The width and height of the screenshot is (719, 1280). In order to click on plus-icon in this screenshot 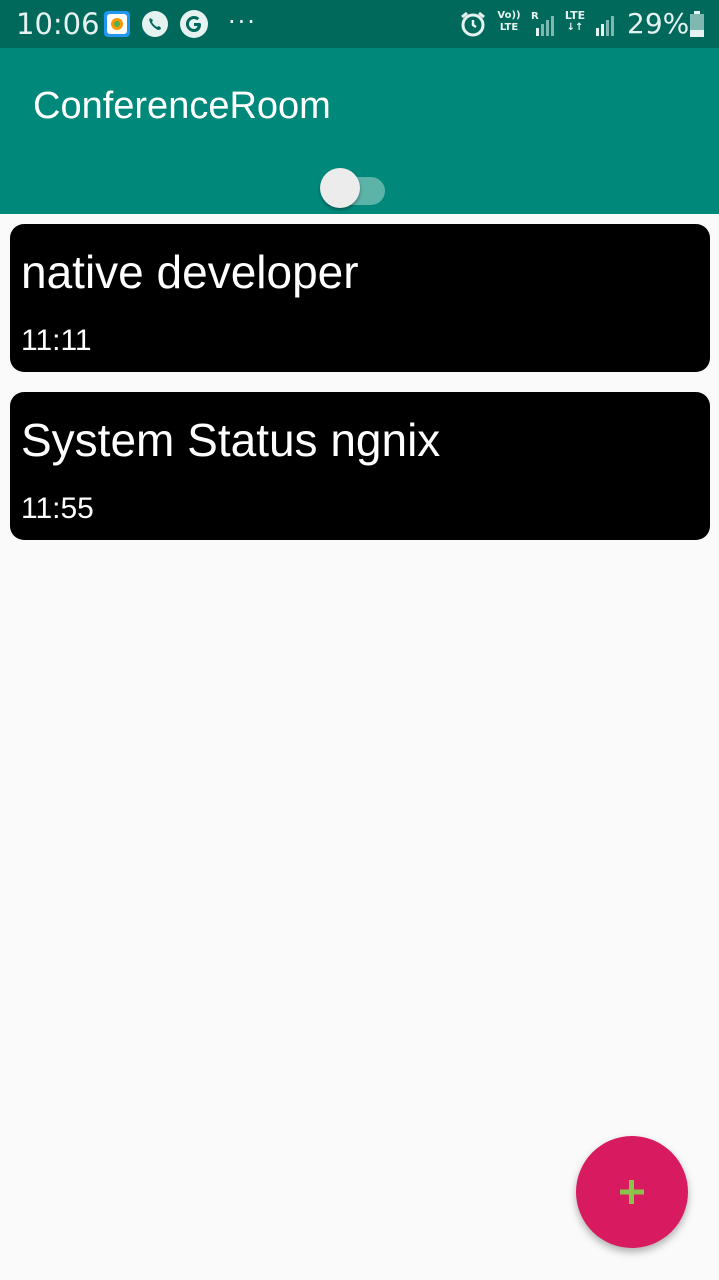, I will do `click(632, 1192)`.